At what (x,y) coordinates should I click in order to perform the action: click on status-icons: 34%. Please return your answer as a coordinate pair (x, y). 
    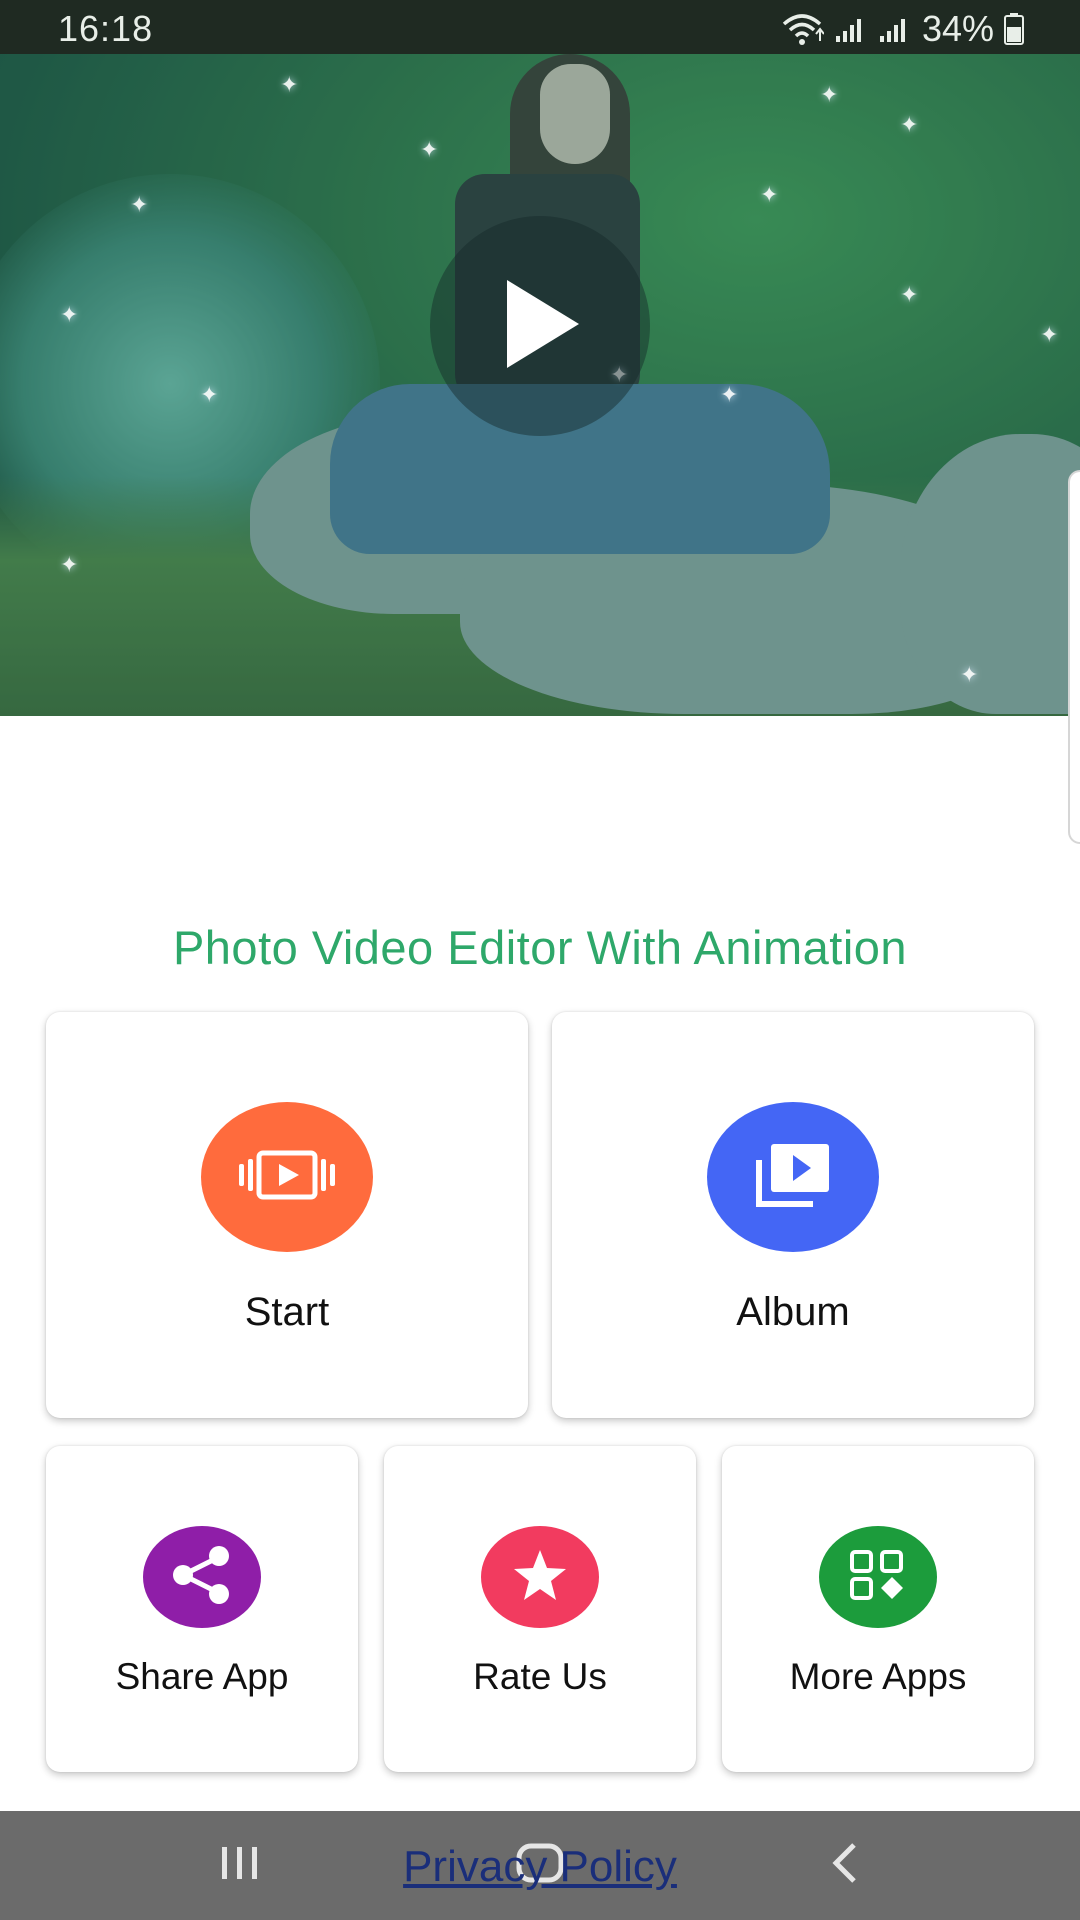
    Looking at the image, I should click on (902, 29).